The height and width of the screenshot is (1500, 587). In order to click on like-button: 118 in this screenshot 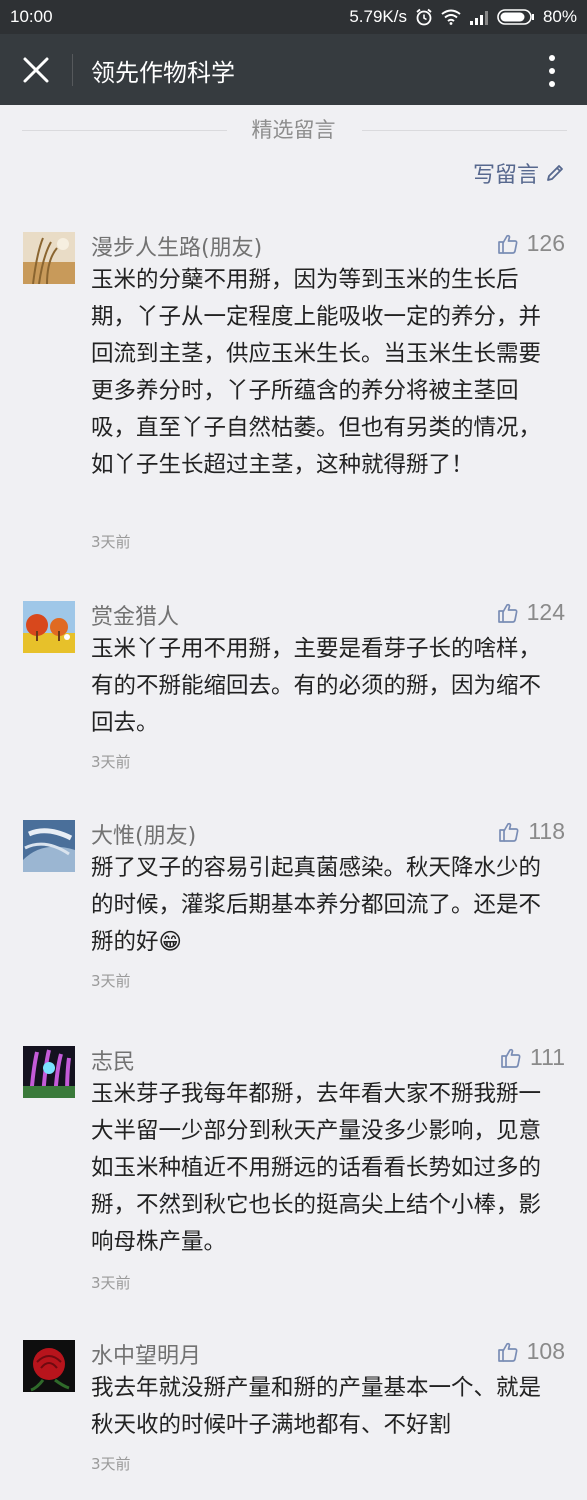, I will do `click(531, 831)`.